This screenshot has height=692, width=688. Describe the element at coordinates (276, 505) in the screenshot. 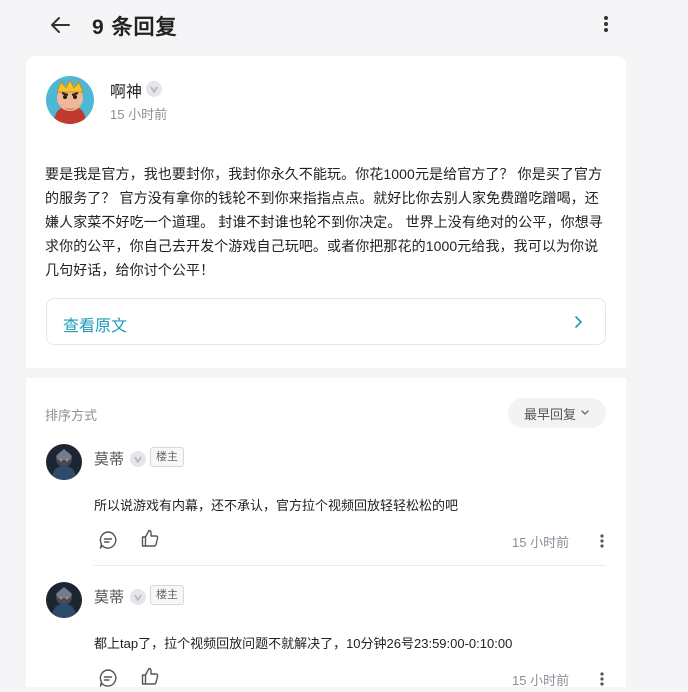

I see `comment-text: 所以说游戏有内幕，还不承认，官方拉个视频回放轻轻松松的吧` at that location.